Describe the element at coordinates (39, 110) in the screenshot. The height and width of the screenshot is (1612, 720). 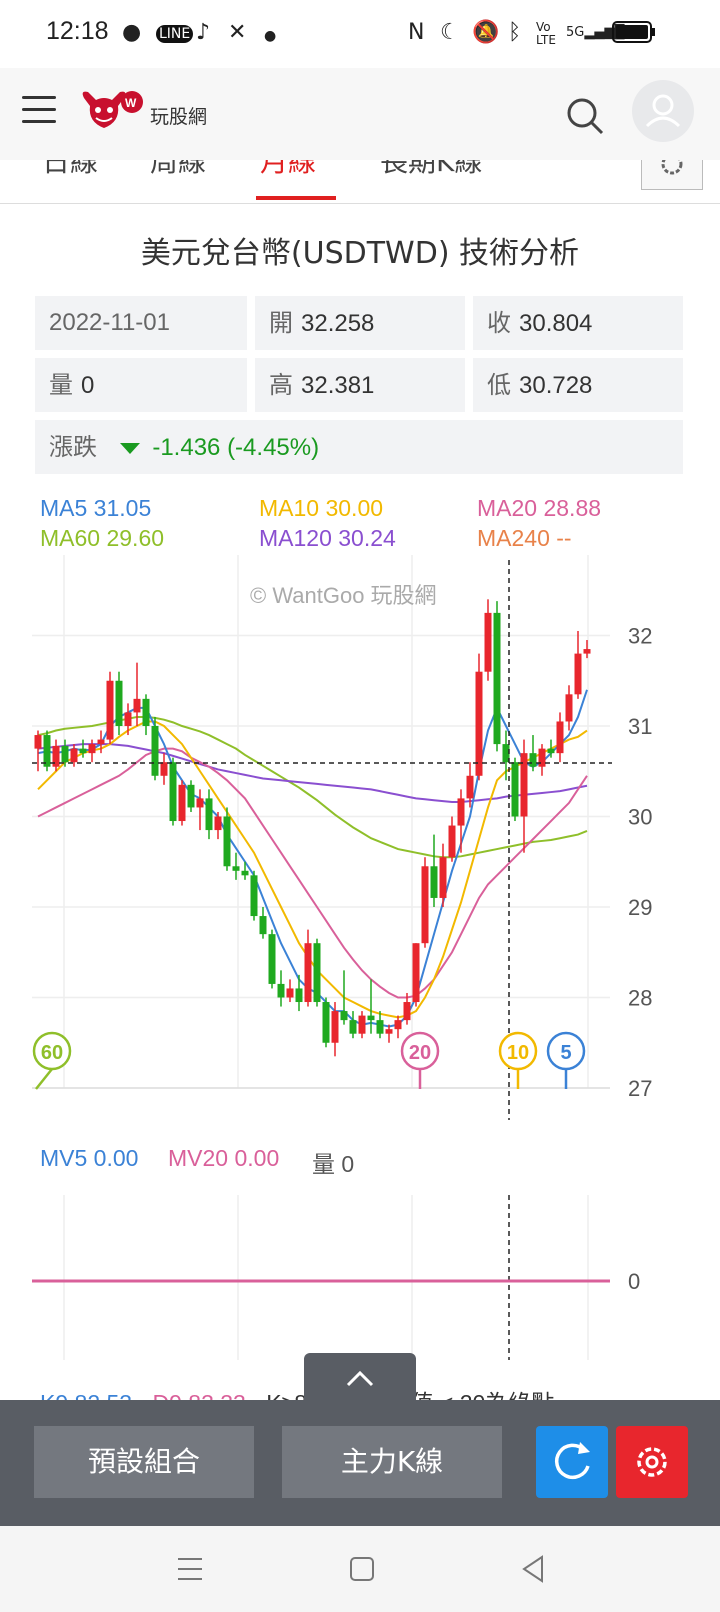
I see `menu-icon` at that location.